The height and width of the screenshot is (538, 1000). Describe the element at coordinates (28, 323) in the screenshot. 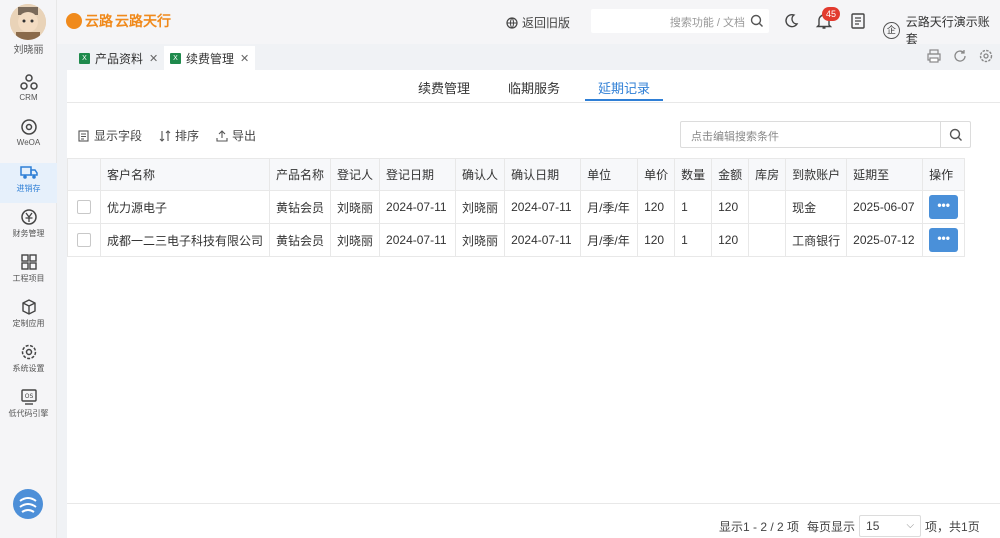

I see `nav-label: 定制应用` at that location.